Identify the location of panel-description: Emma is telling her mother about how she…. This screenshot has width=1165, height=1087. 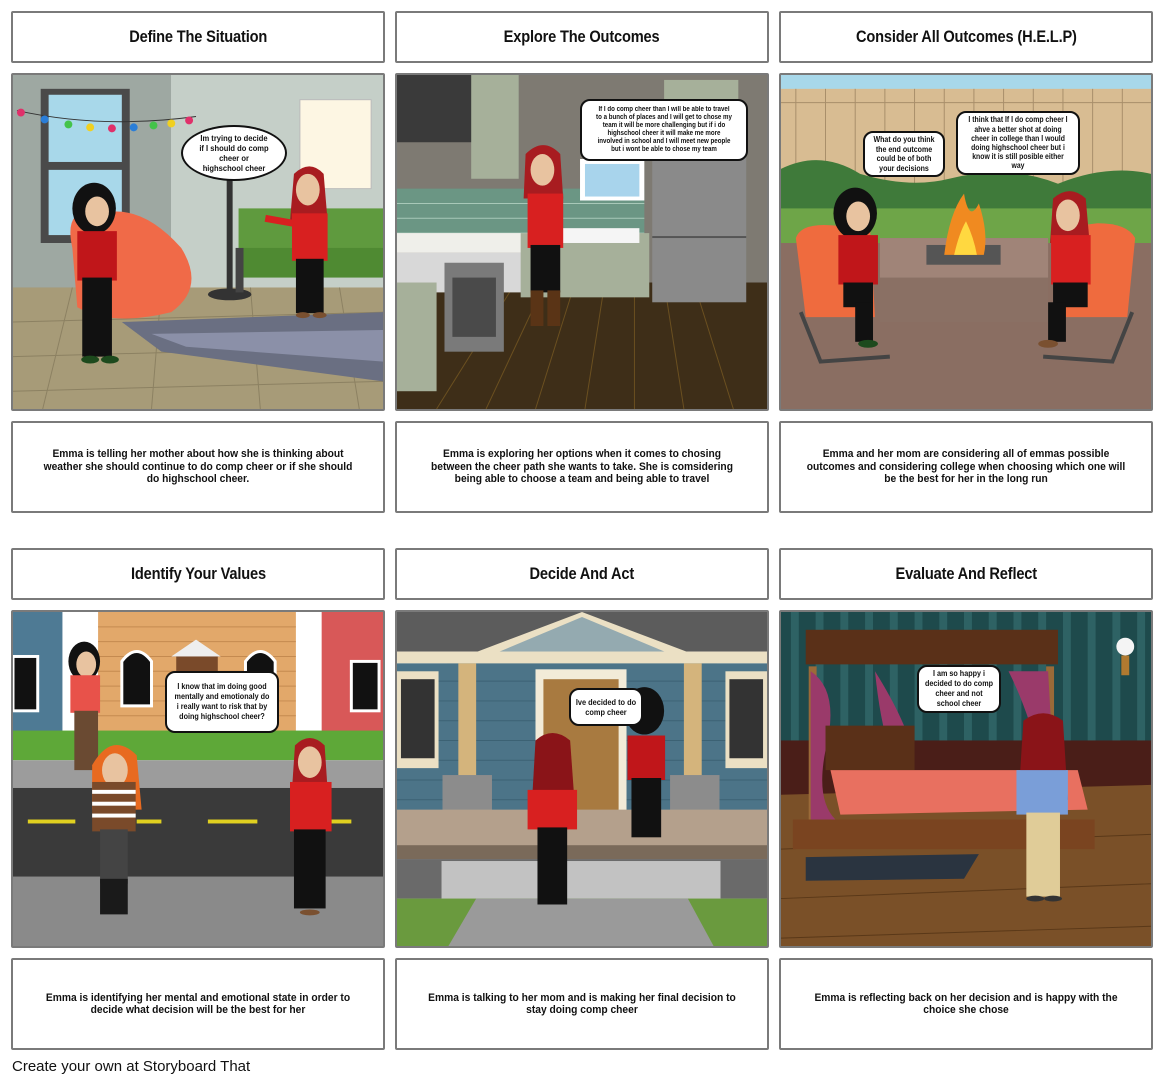
(198, 467).